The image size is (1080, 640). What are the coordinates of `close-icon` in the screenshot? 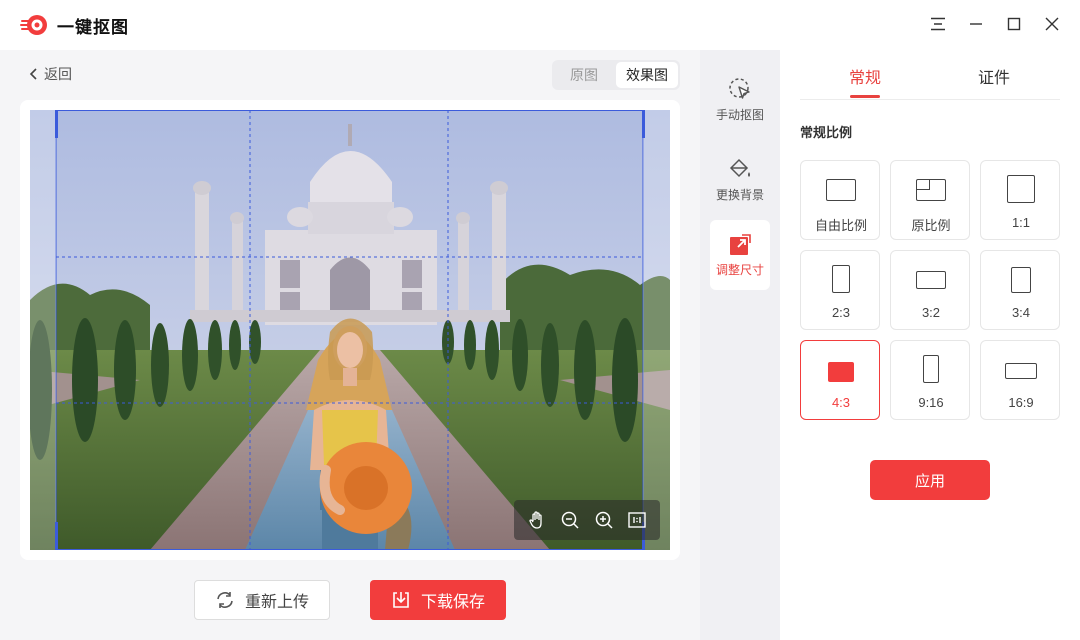 It's located at (1052, 24).